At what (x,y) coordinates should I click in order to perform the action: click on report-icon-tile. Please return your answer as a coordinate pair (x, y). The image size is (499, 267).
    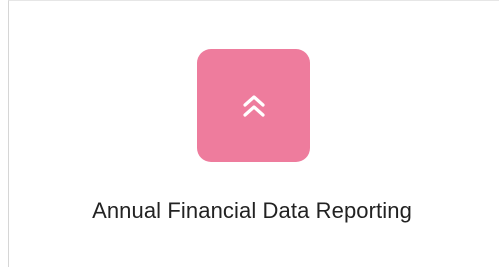
    Looking at the image, I should click on (253, 105).